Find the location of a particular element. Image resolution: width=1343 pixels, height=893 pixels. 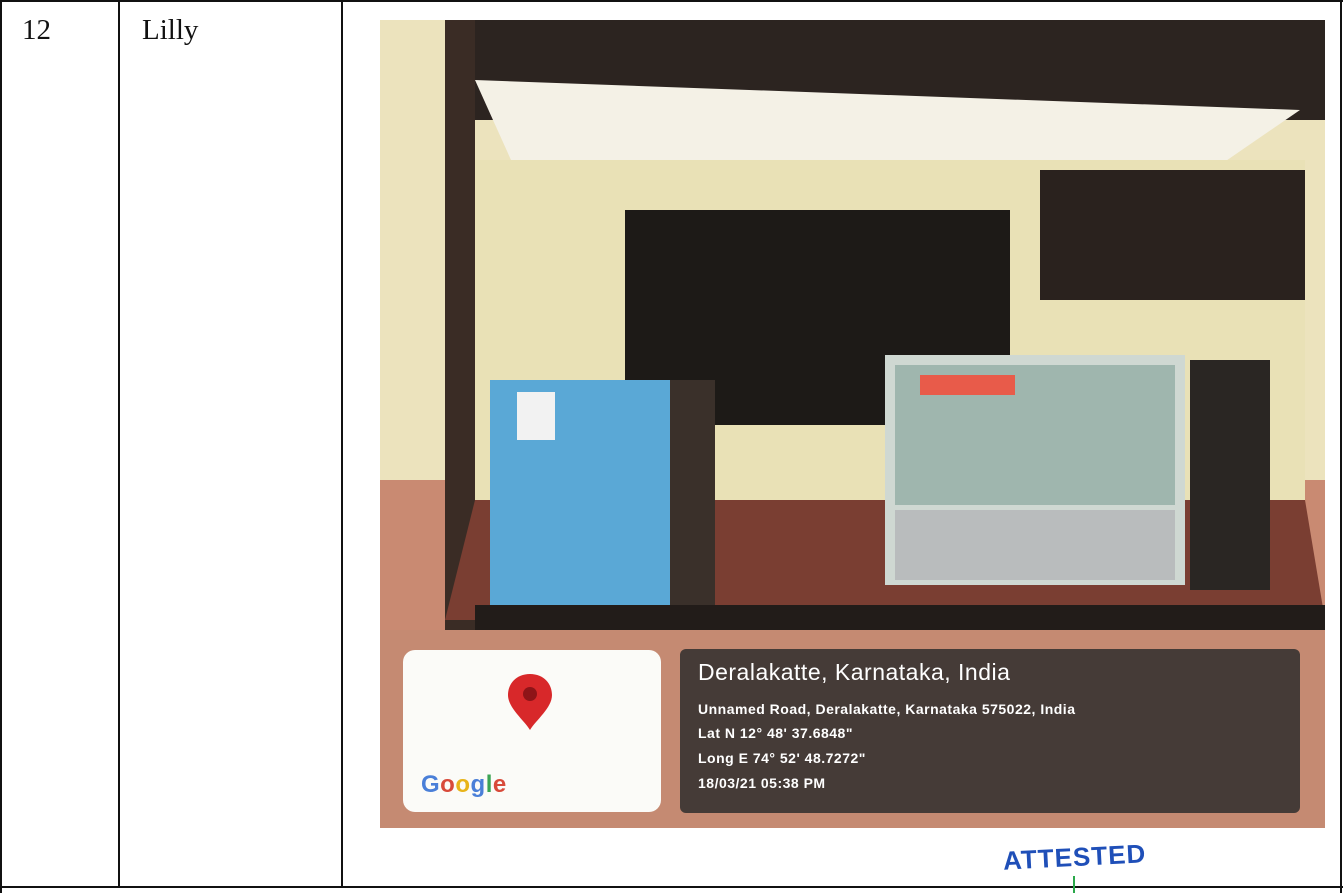

longitude-line: Long E 74° 52' 48.7272" is located at coordinates (782, 758).